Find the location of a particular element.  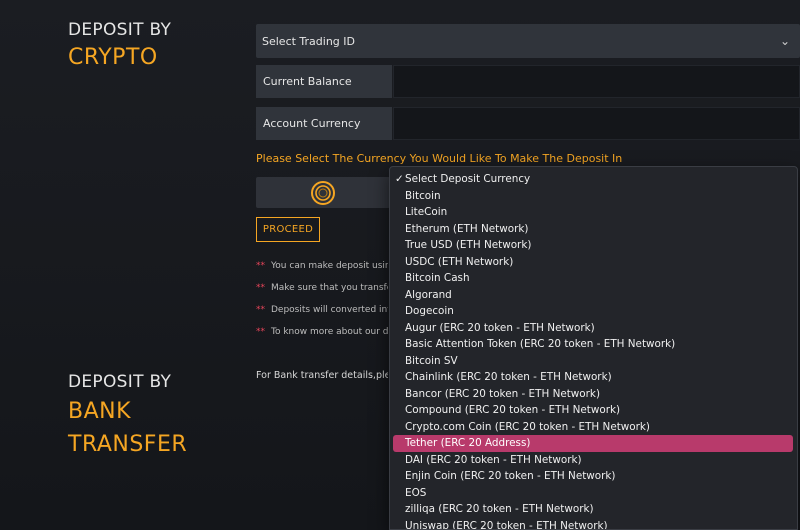

currency-option: Uniswap (ERC 20 token - ETH Network) is located at coordinates (593, 524).